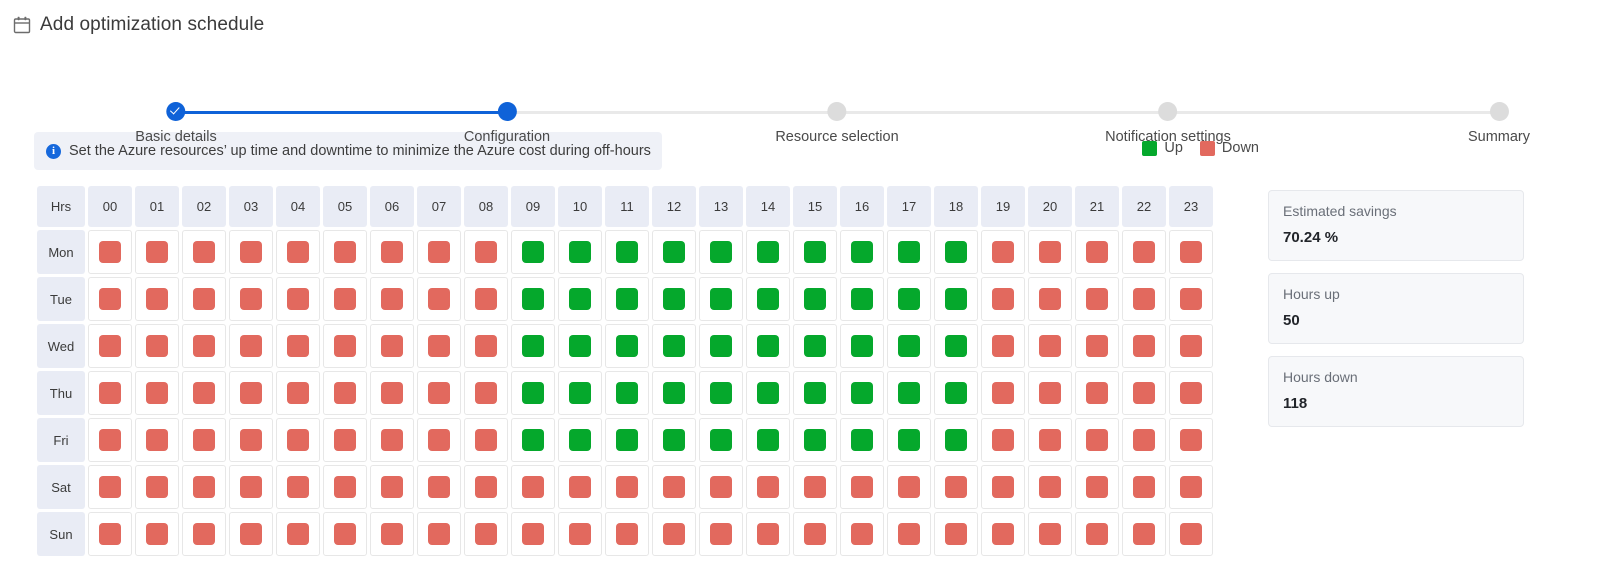 Image resolution: width=1611 pixels, height=579 pixels. Describe the element at coordinates (837, 123) in the screenshot. I see `stepper-step-resource-selection: Resource selection` at that location.